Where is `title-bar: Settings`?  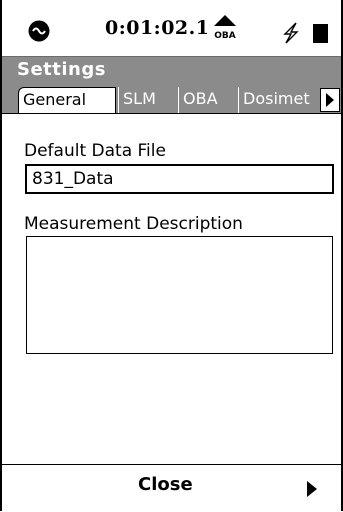 title-bar: Settings is located at coordinates (171, 71).